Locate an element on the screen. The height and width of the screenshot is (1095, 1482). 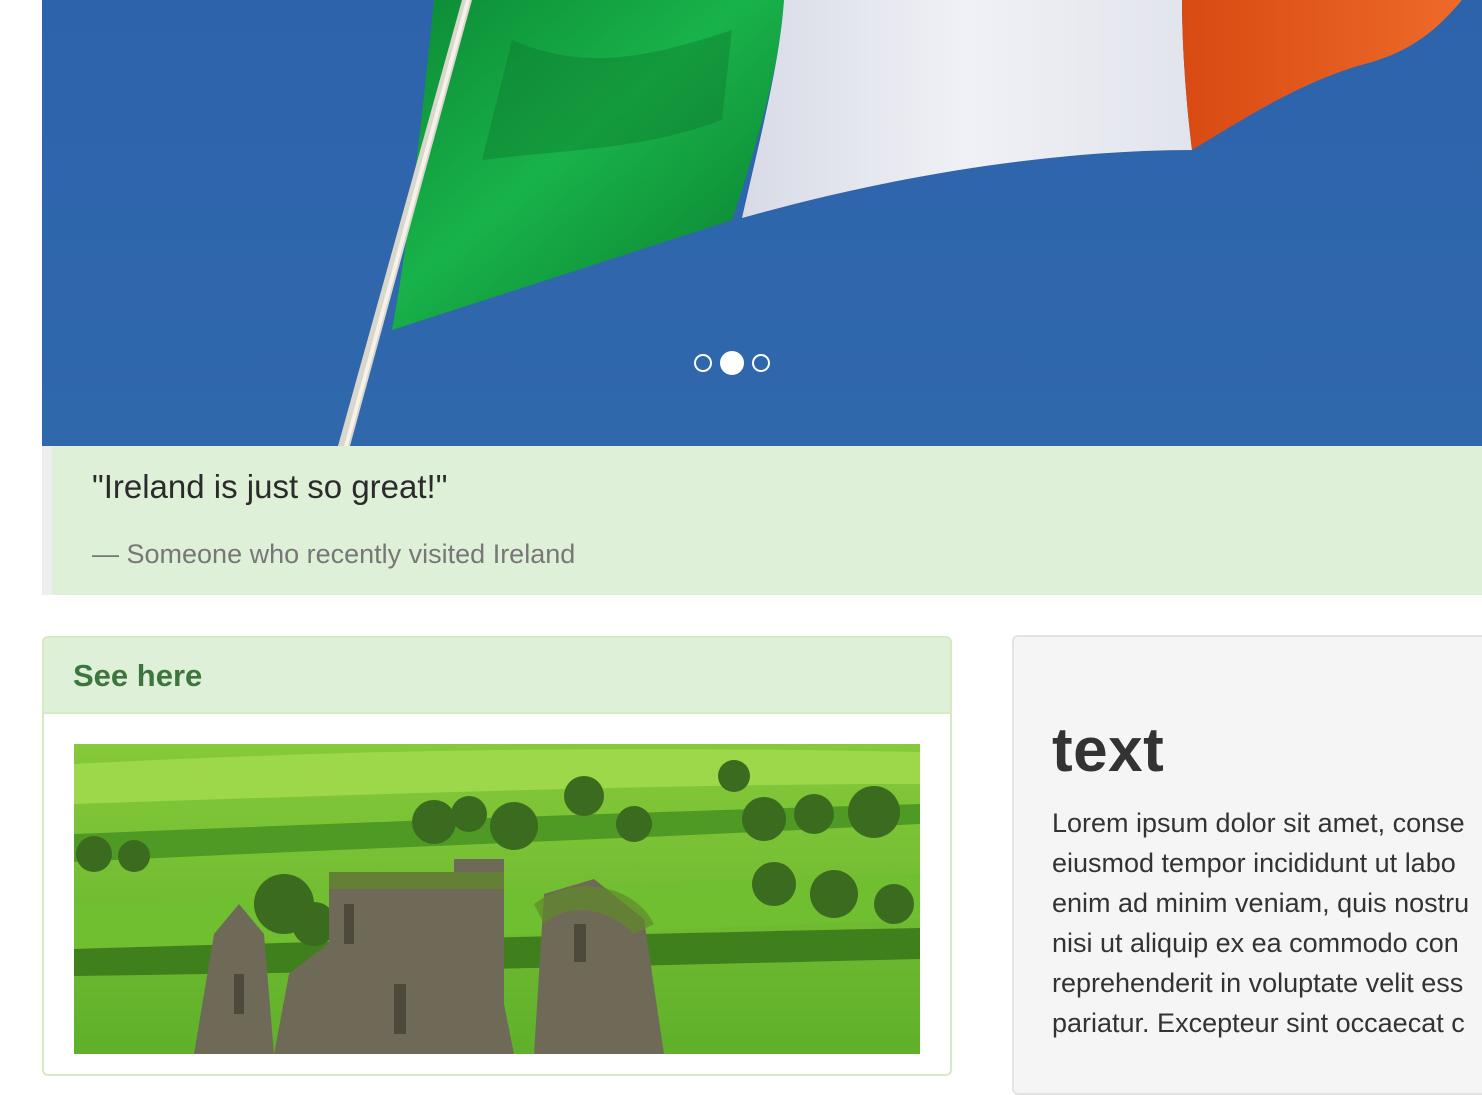
panel-heading: See here is located at coordinates (497, 676).